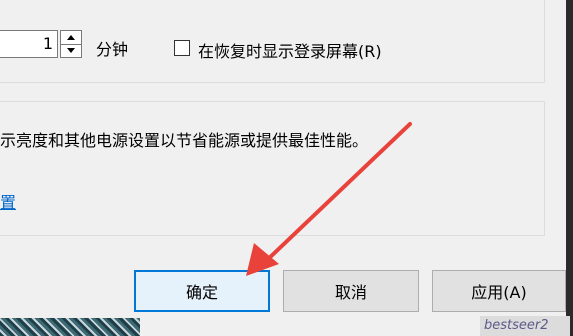  Describe the element at coordinates (337, 193) in the screenshot. I see `arrow-shaft` at that location.